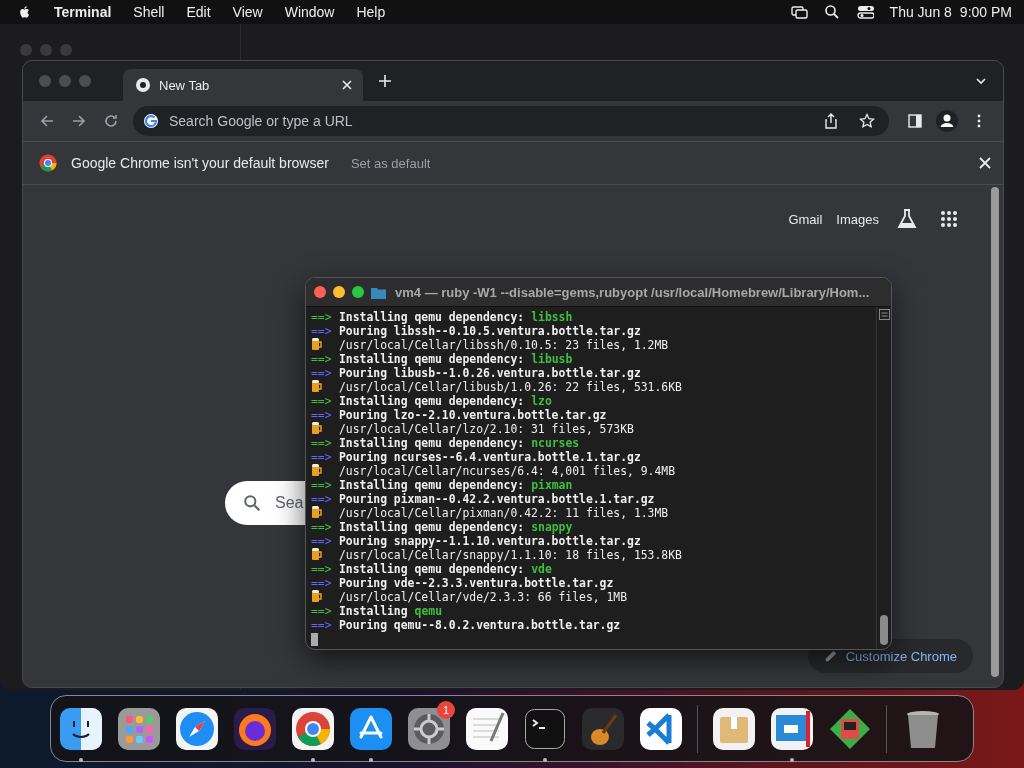 This screenshot has height=768, width=1024. What do you see at coordinates (541, 569) in the screenshot?
I see `package-name: vde` at bounding box center [541, 569].